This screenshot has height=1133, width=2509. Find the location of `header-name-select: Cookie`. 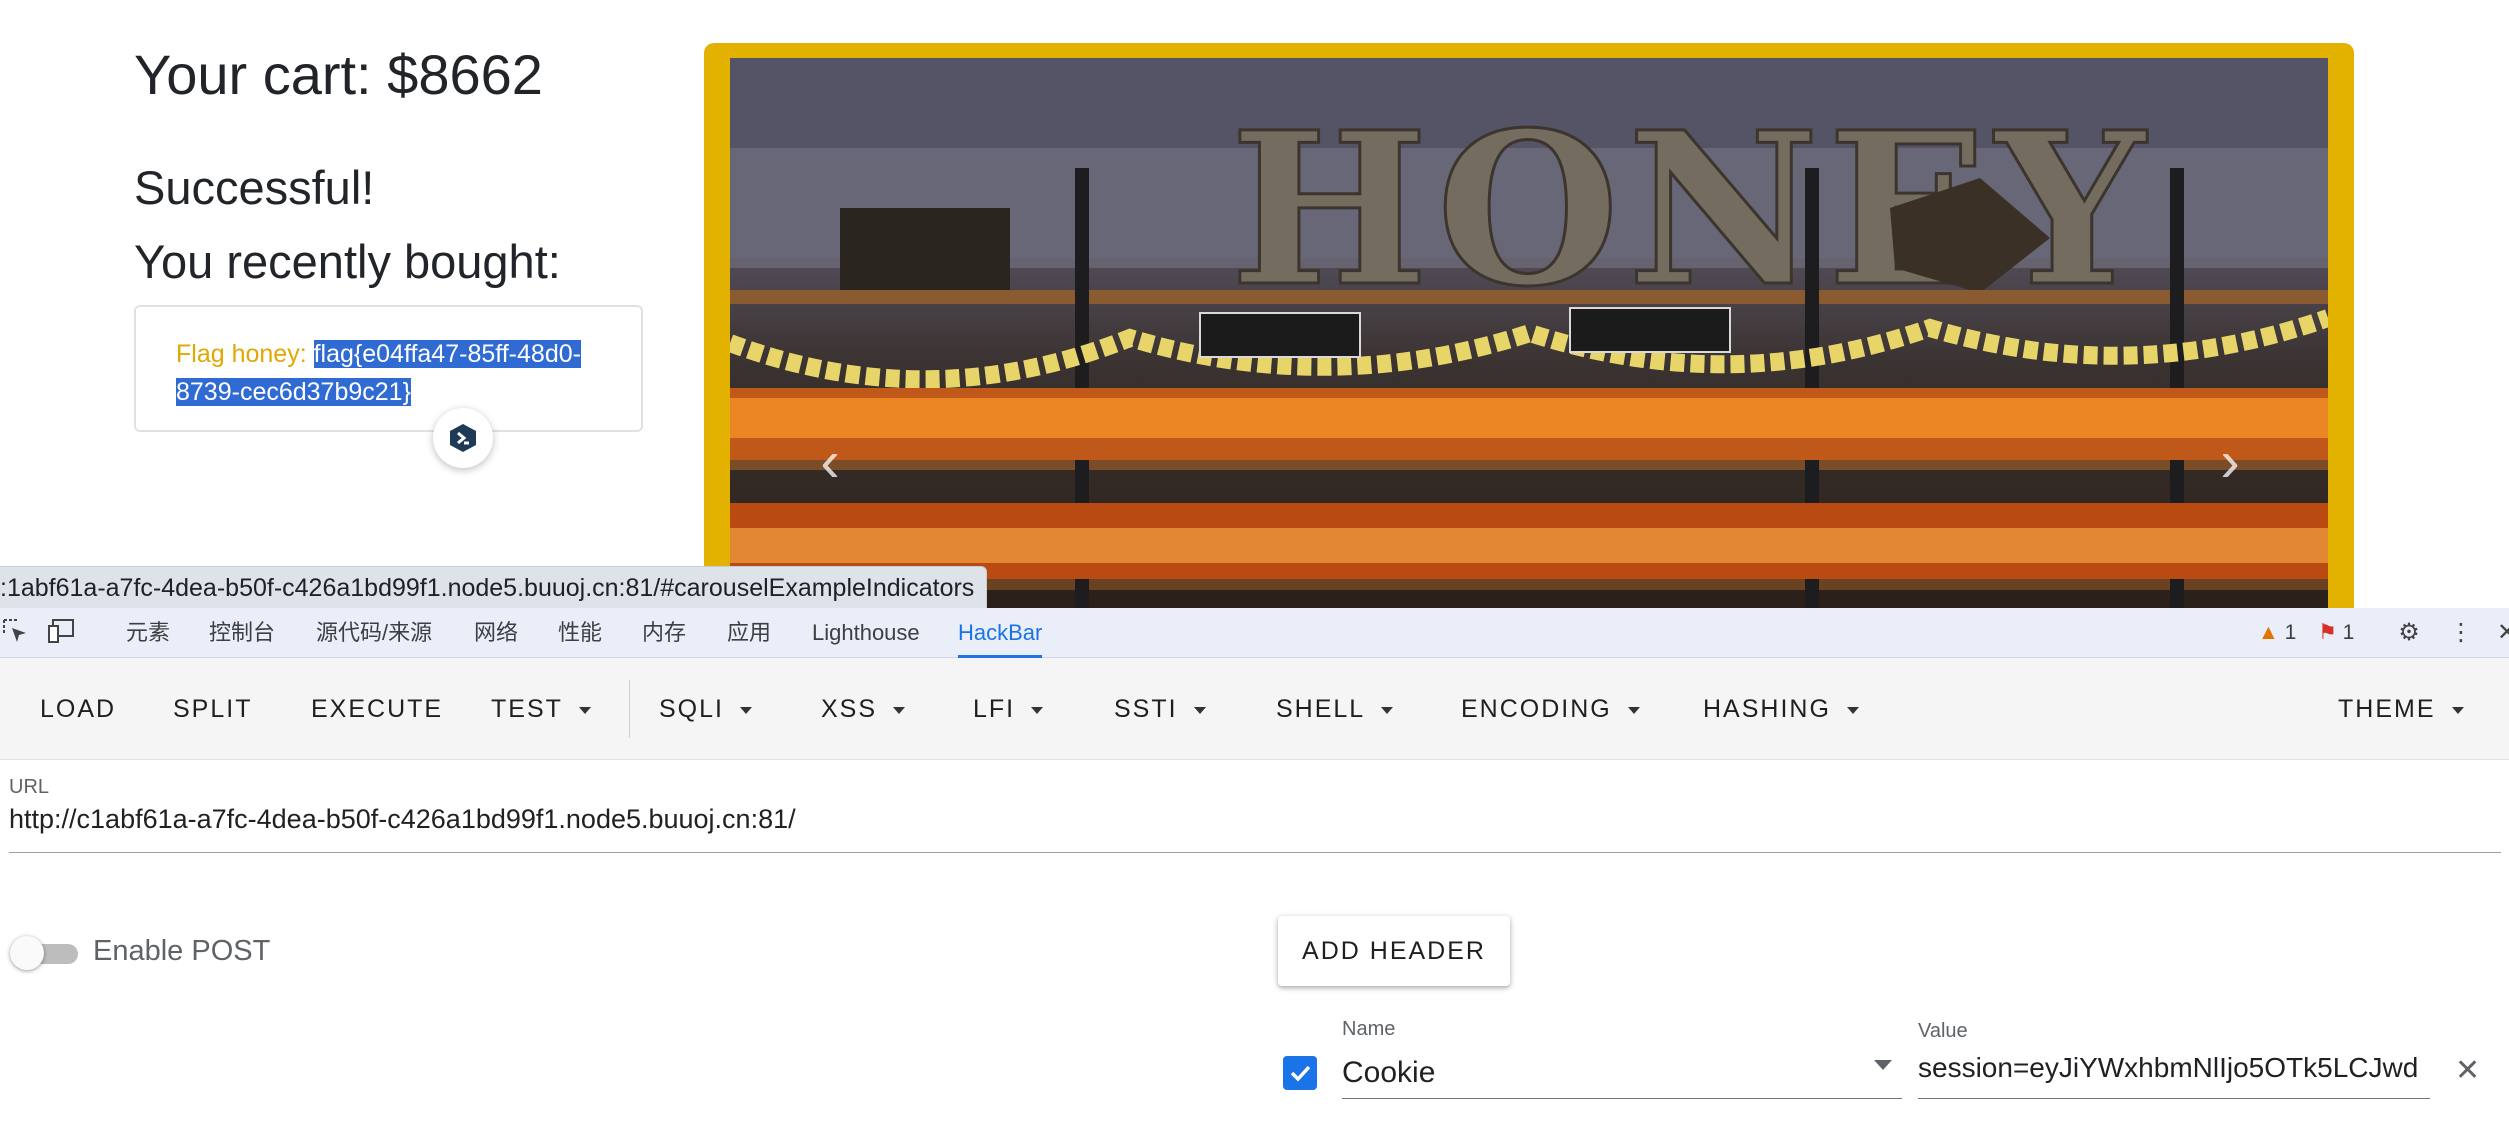

header-name-select: Cookie is located at coordinates (1388, 1073).